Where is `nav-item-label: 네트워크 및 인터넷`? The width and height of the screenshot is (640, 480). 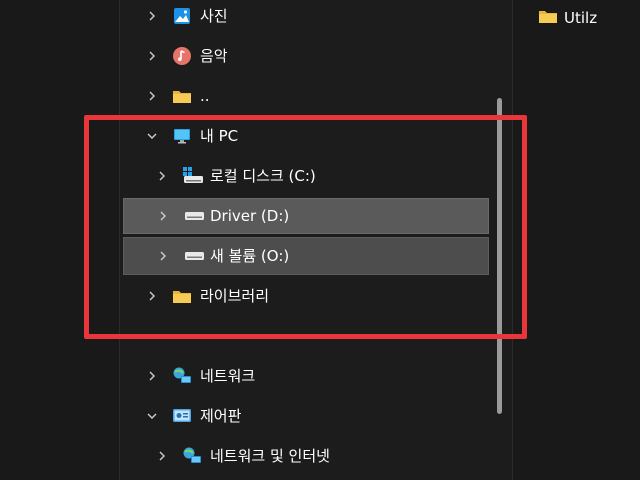 nav-item-label: 네트워크 및 인터넷 is located at coordinates (270, 456).